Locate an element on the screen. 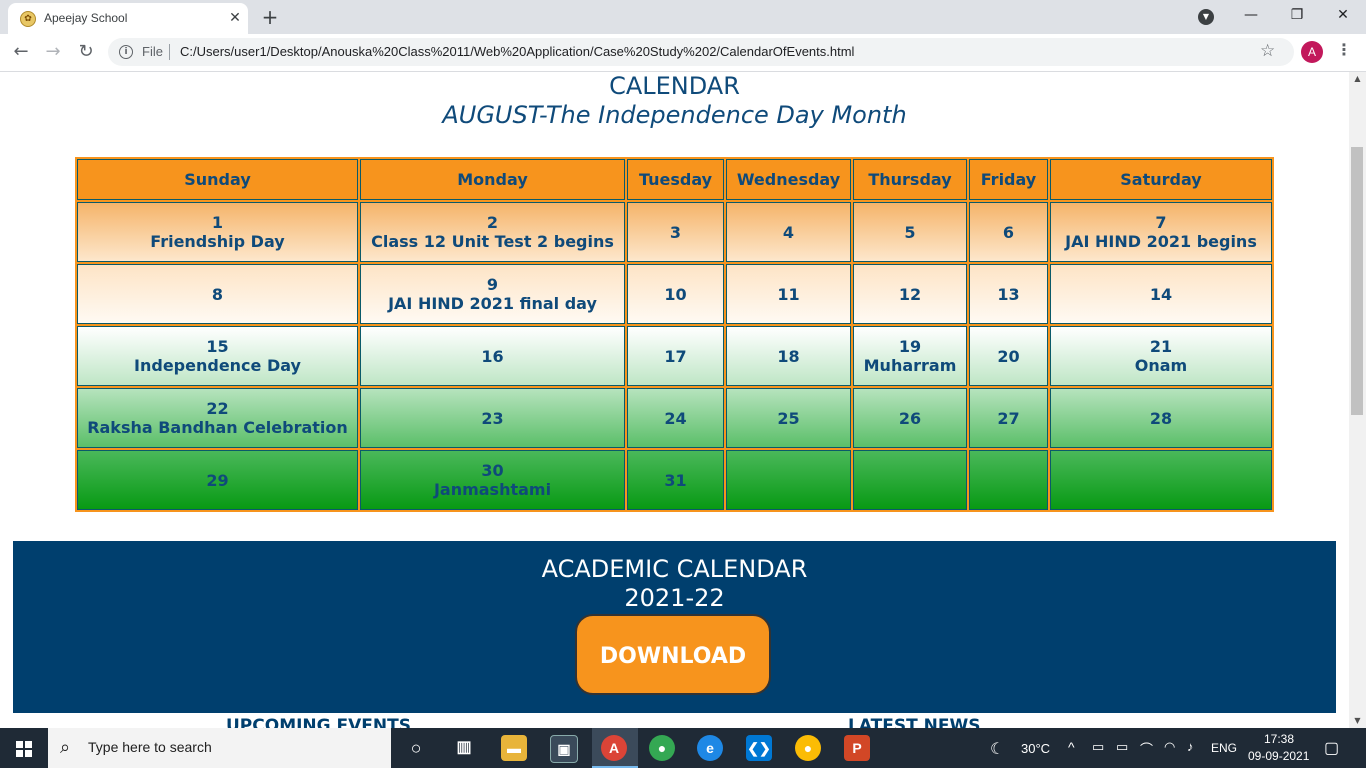 The width and height of the screenshot is (1366, 768). day-number: 8 is located at coordinates (217, 294).